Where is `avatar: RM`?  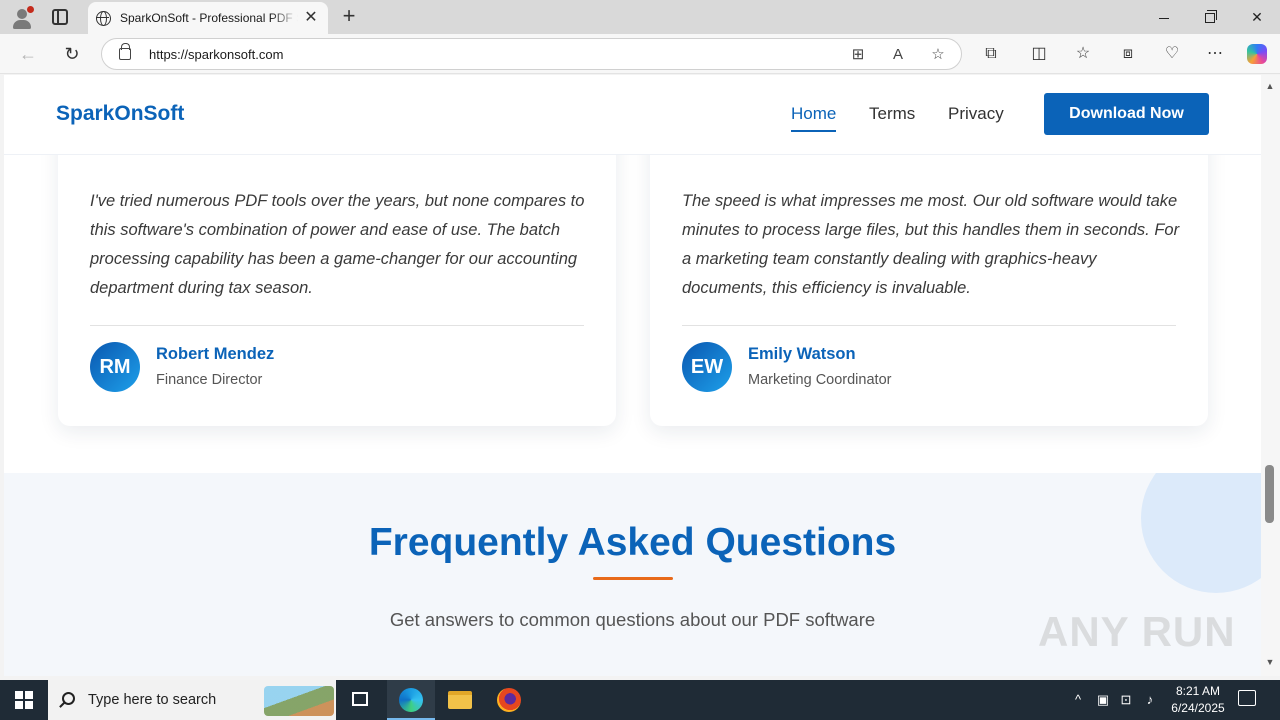 avatar: RM is located at coordinates (115, 367).